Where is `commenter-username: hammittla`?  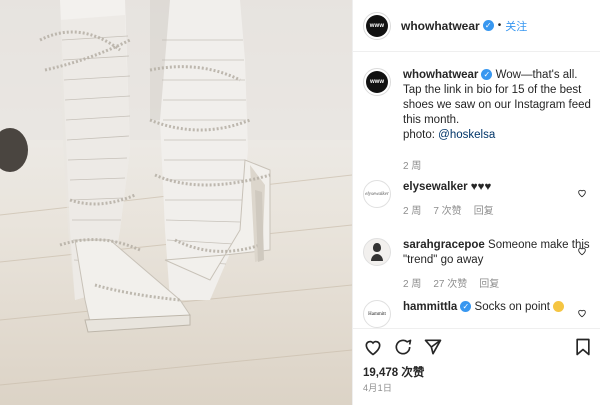 commenter-username: hammittla is located at coordinates (430, 307).